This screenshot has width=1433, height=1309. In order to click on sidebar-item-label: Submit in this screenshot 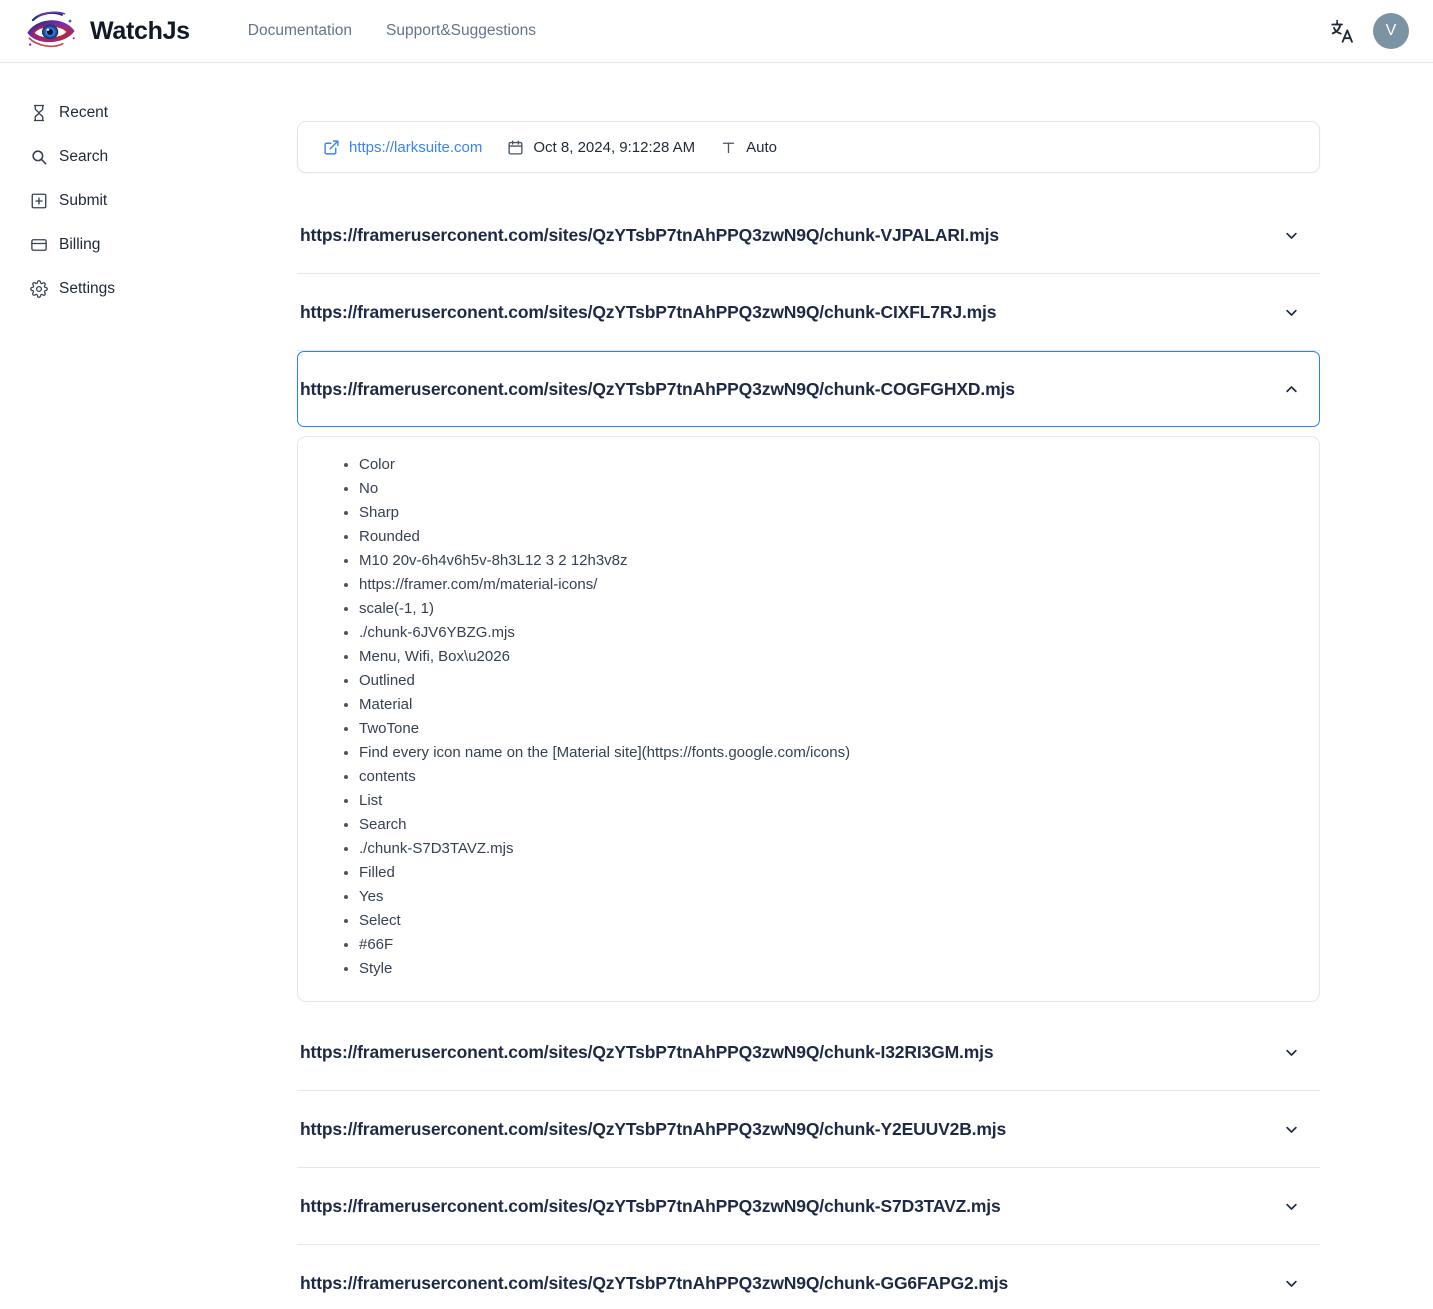, I will do `click(83, 200)`.